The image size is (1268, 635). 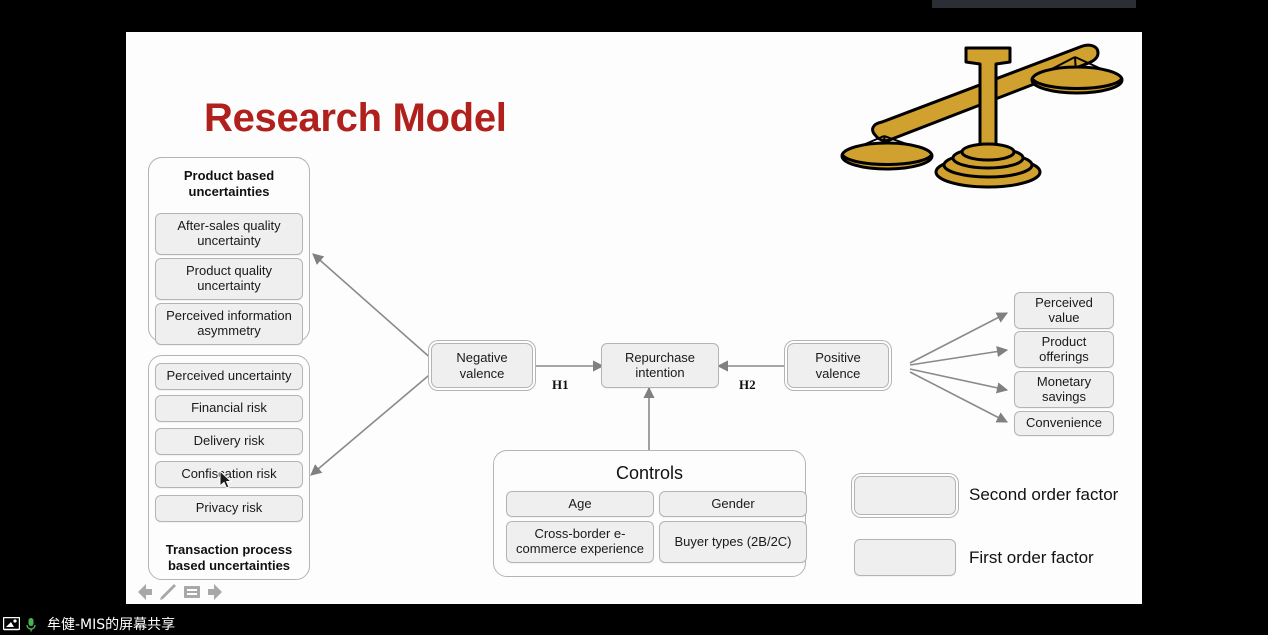 I want to click on node-after-sales-line2: uncertainty, so click(x=229, y=240).